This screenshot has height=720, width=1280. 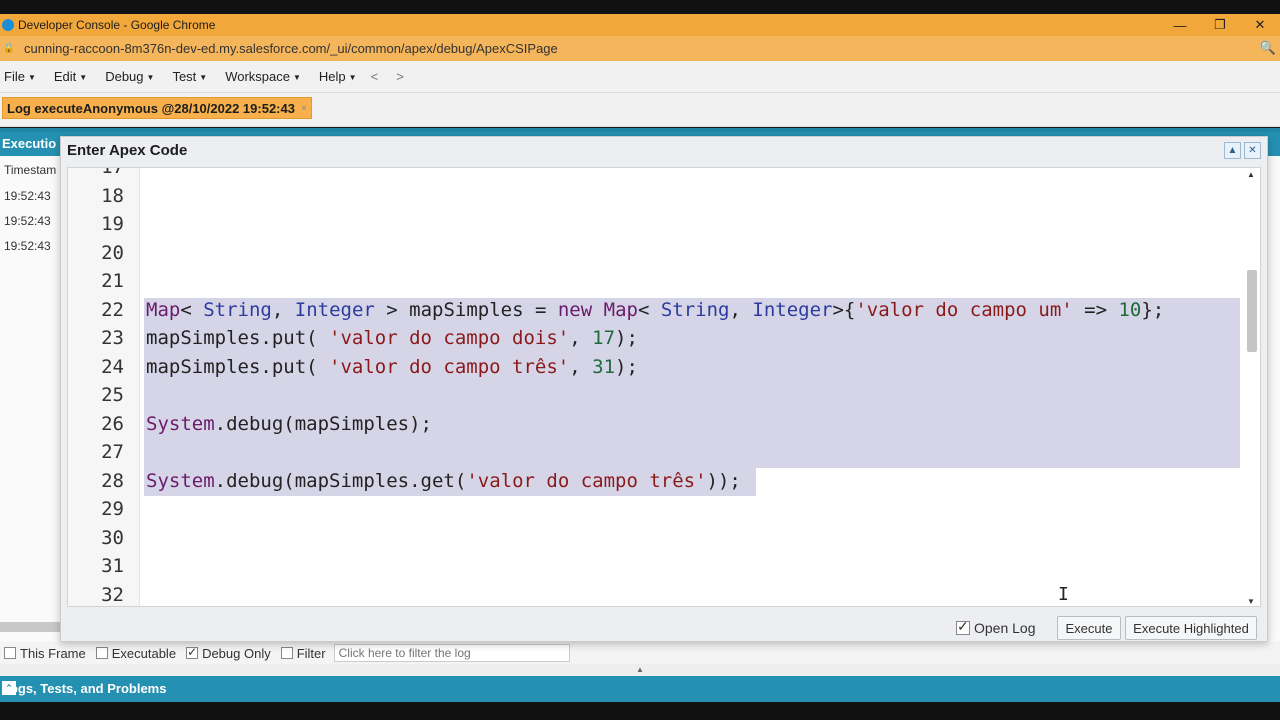 I want to click on execute-highlighted-button: Execute Highlighted, so click(x=1191, y=628).